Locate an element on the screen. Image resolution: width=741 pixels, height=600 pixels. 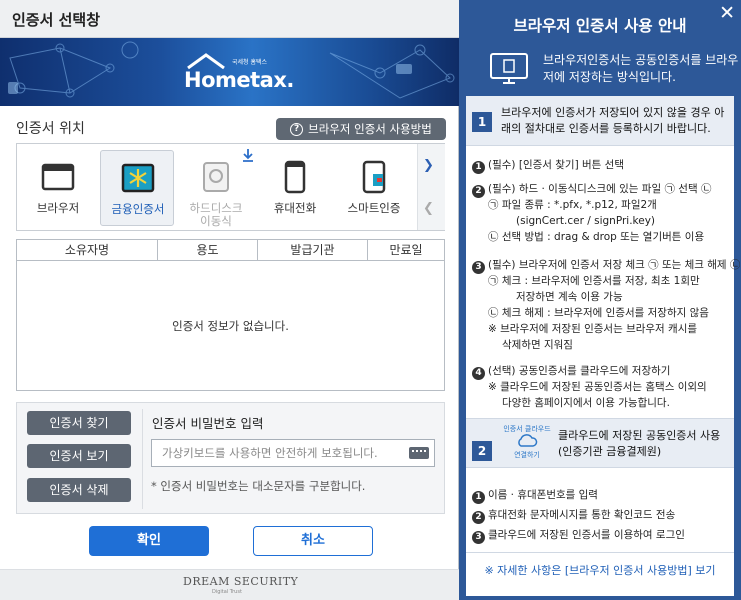
question-icon: ? is located at coordinates (297, 129).